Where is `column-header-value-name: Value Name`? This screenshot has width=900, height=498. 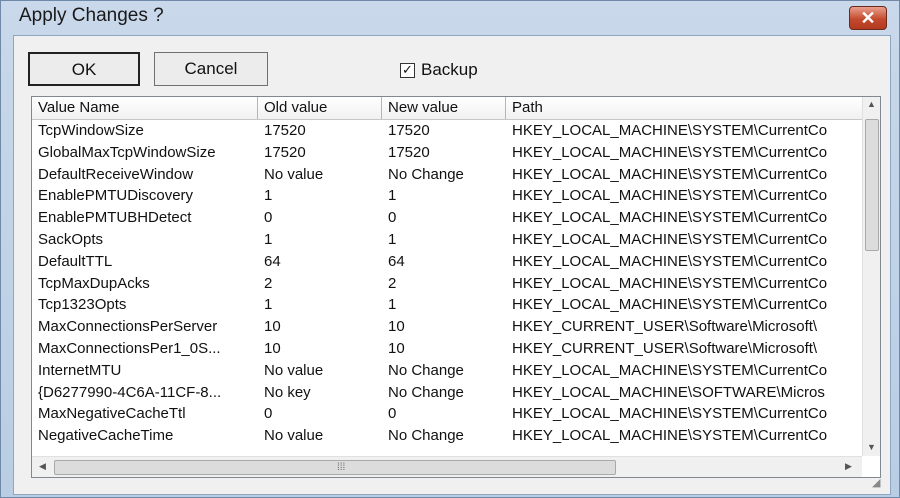
column-header-value-name: Value Name is located at coordinates (145, 108).